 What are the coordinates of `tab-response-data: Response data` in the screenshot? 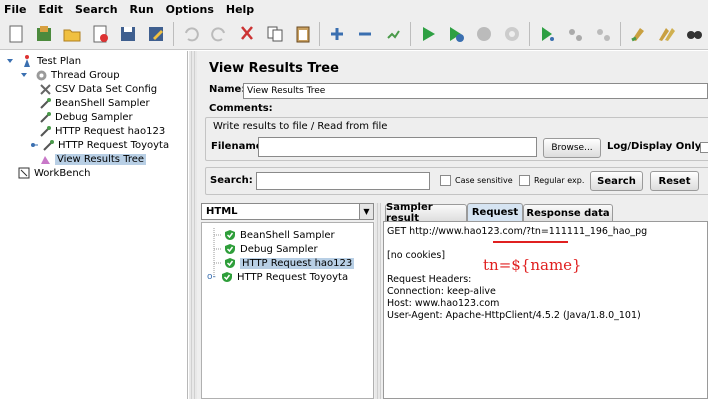 It's located at (568, 212).